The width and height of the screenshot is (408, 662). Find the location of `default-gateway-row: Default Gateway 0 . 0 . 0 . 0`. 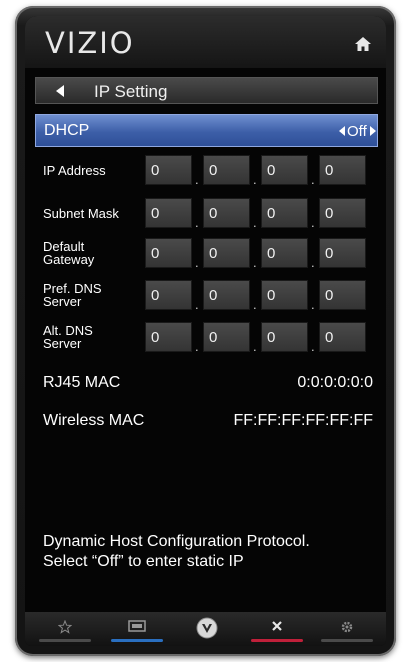

default-gateway-row: Default Gateway 0 . 0 . 0 . 0 is located at coordinates (206, 253).